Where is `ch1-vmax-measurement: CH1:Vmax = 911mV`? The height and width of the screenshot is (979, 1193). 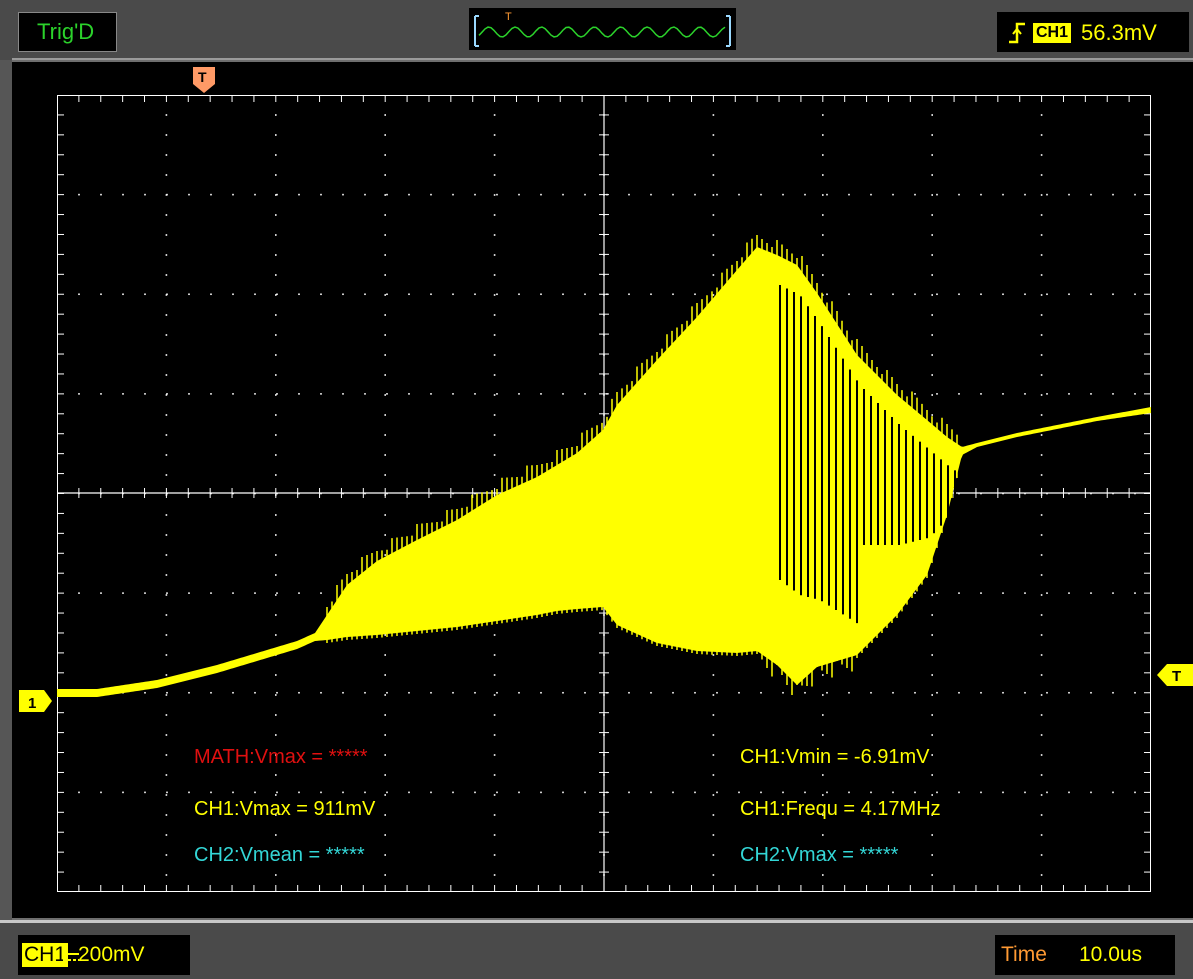
ch1-vmax-measurement: CH1:Vmax = 911mV is located at coordinates (285, 809).